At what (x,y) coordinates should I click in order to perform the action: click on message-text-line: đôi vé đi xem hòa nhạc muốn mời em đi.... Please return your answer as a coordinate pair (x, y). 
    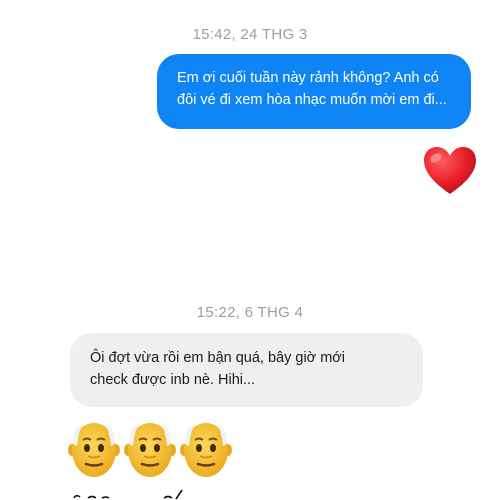
    Looking at the image, I should click on (312, 100).